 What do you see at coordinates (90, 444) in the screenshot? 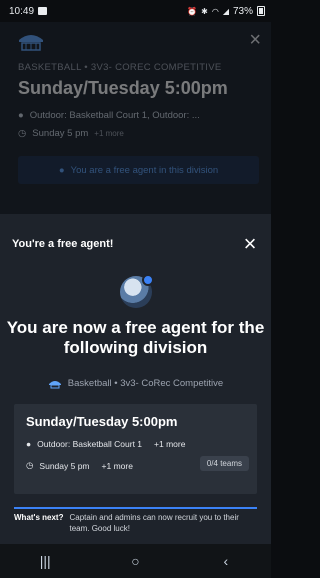
I see `card-location-text: Outdoor: Basketball Court 1` at bounding box center [90, 444].